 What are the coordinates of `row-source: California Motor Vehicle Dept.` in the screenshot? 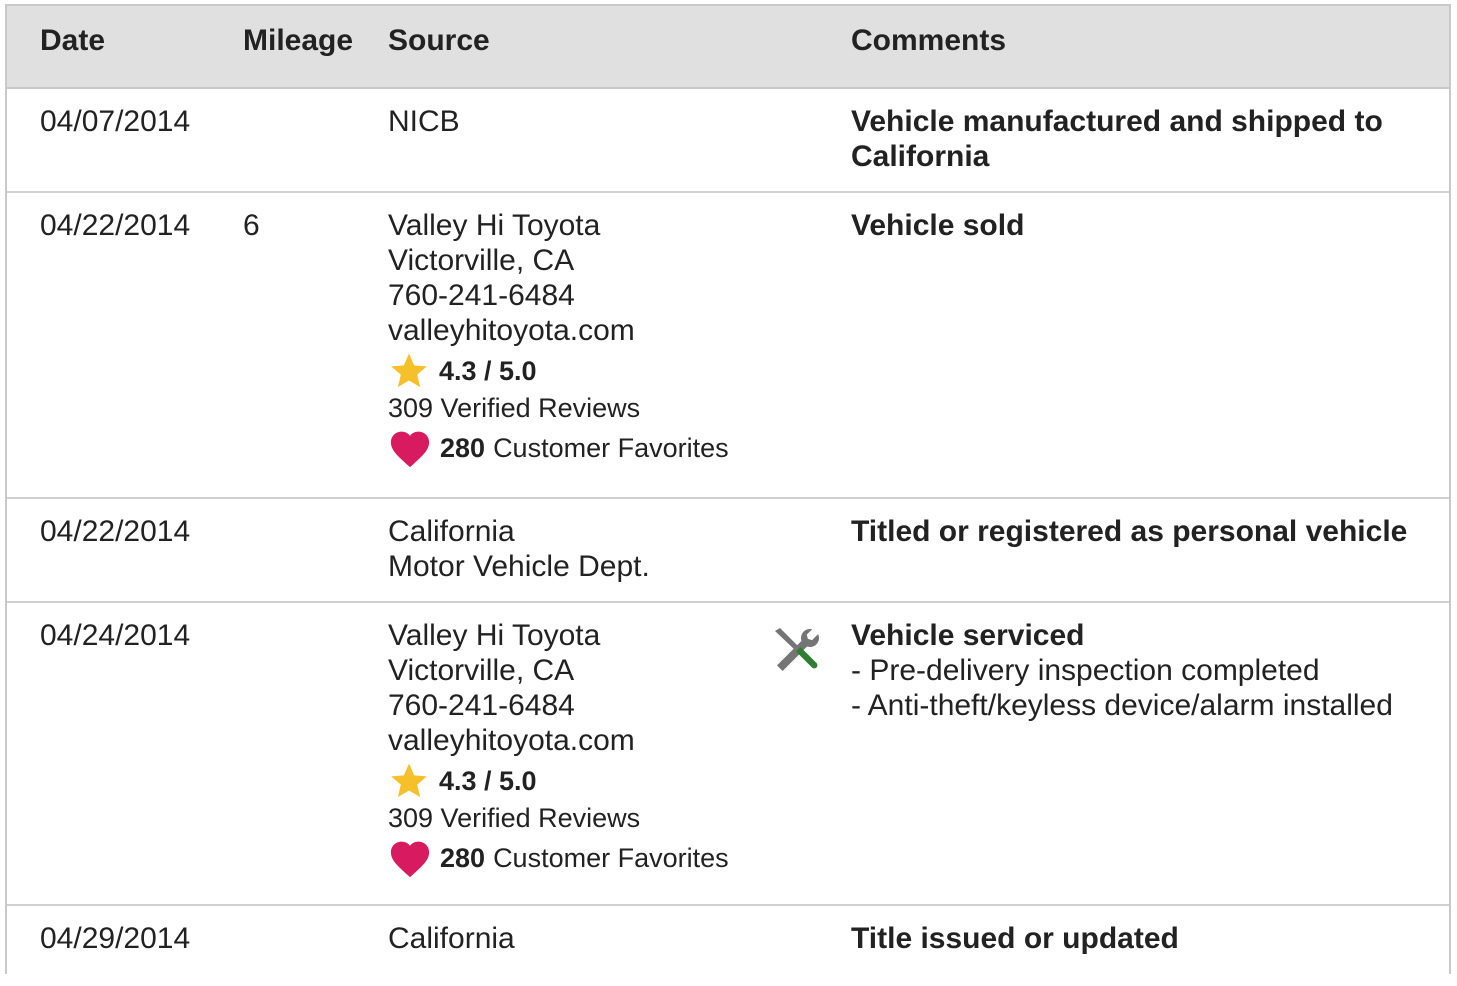 It's located at (519, 549).